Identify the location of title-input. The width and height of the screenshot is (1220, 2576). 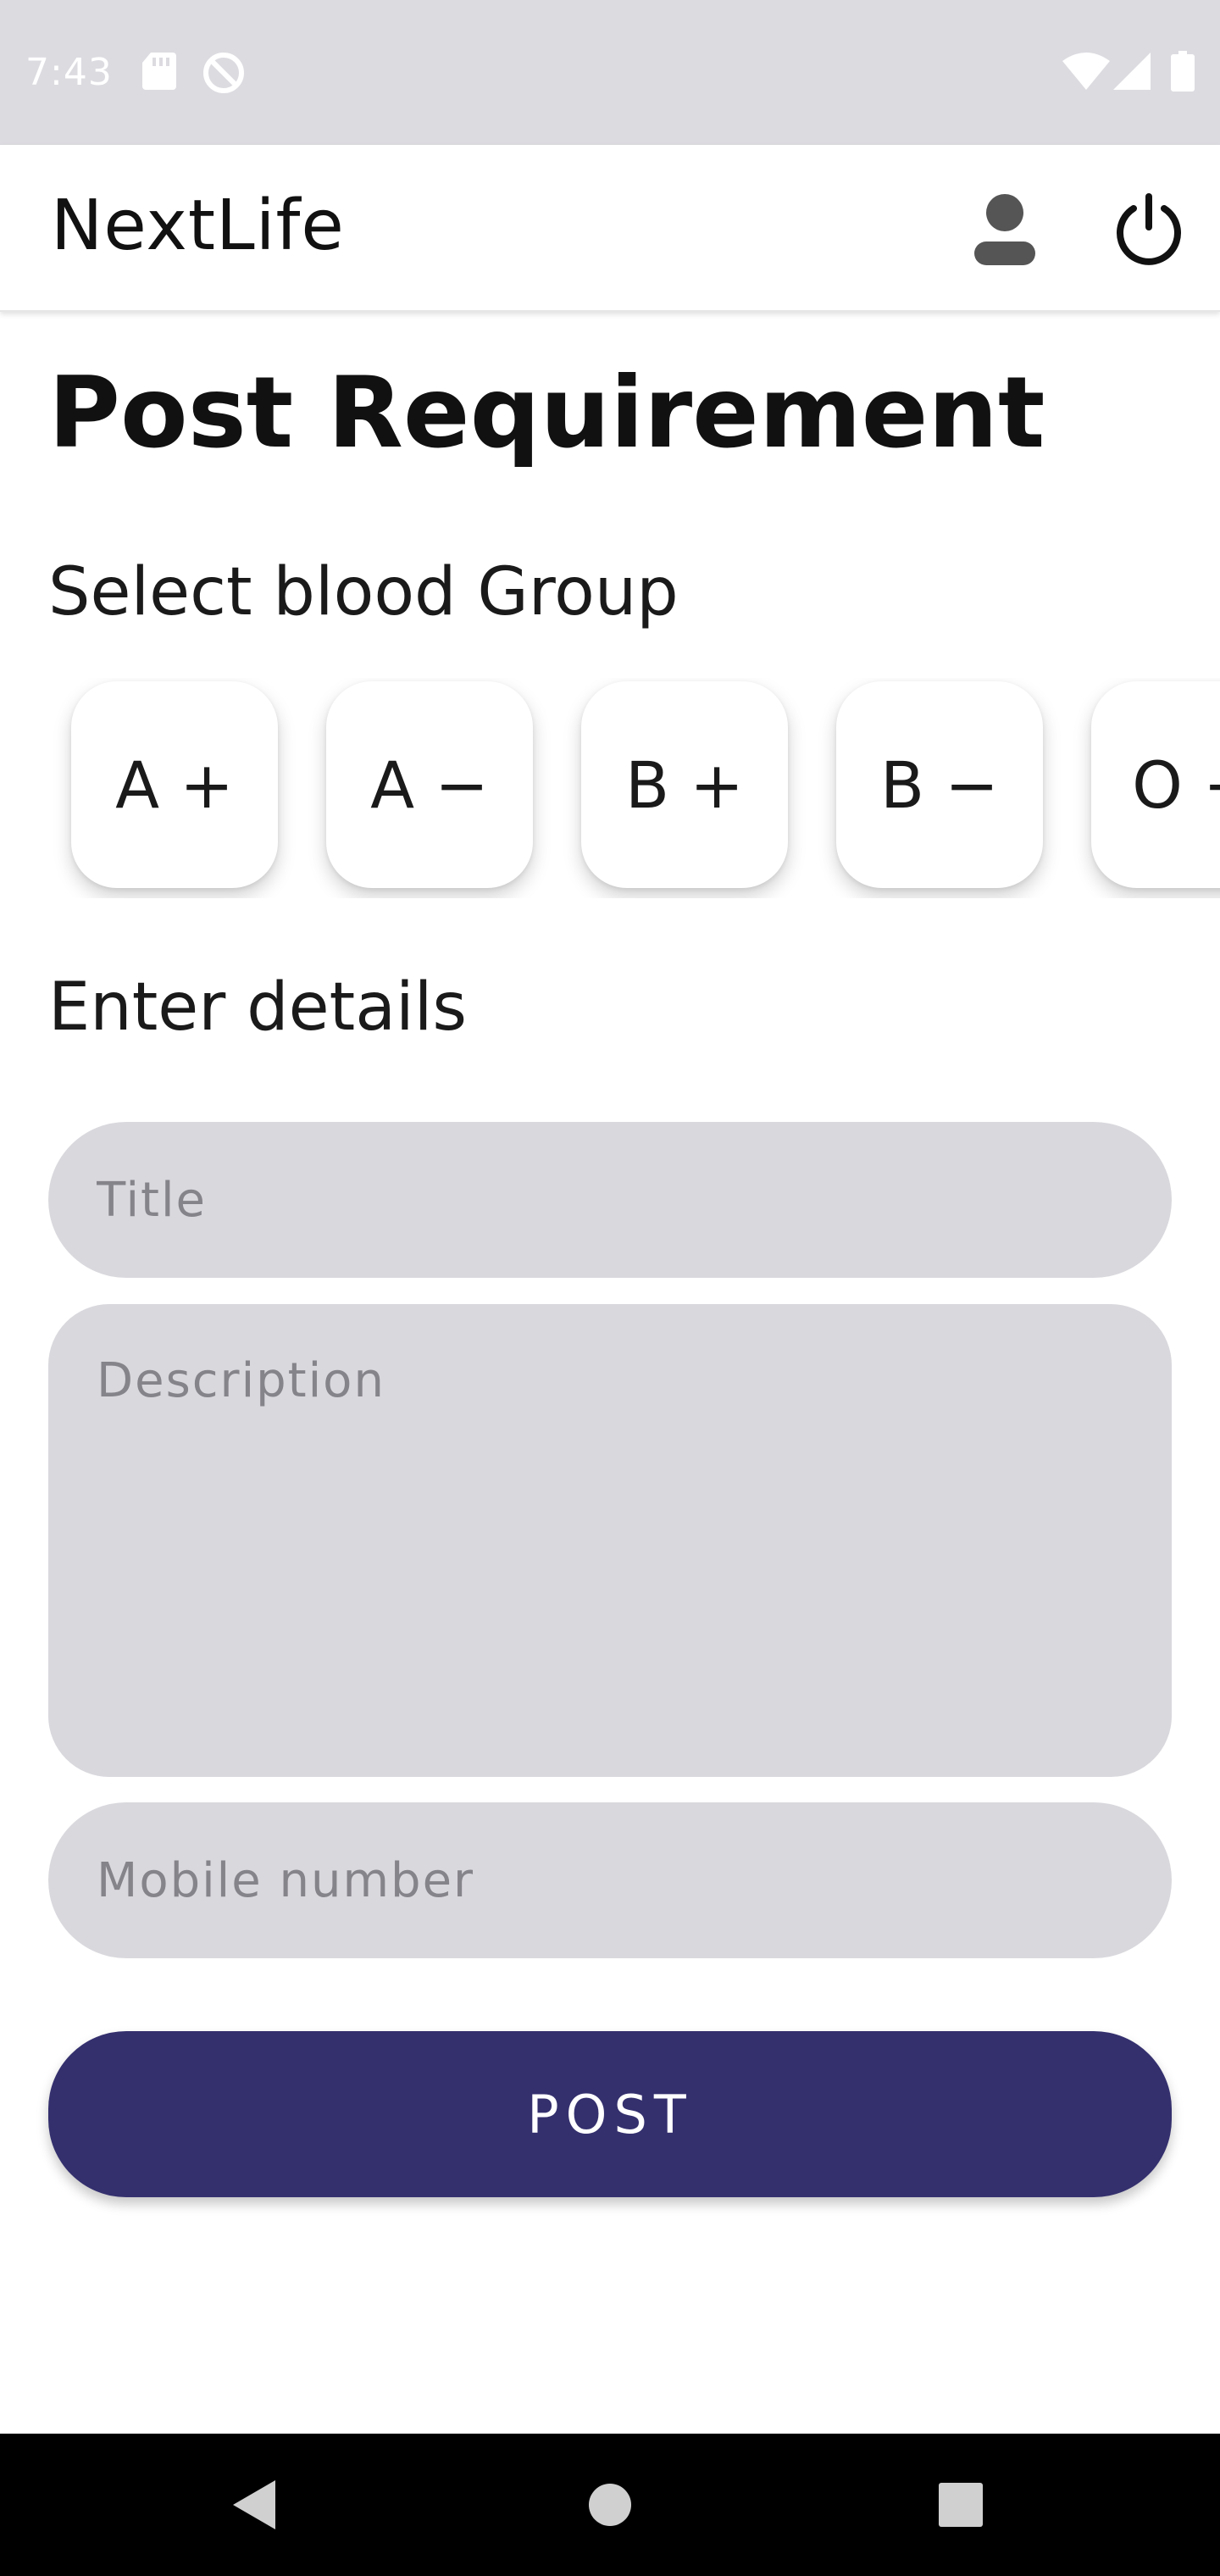
(610, 1200).